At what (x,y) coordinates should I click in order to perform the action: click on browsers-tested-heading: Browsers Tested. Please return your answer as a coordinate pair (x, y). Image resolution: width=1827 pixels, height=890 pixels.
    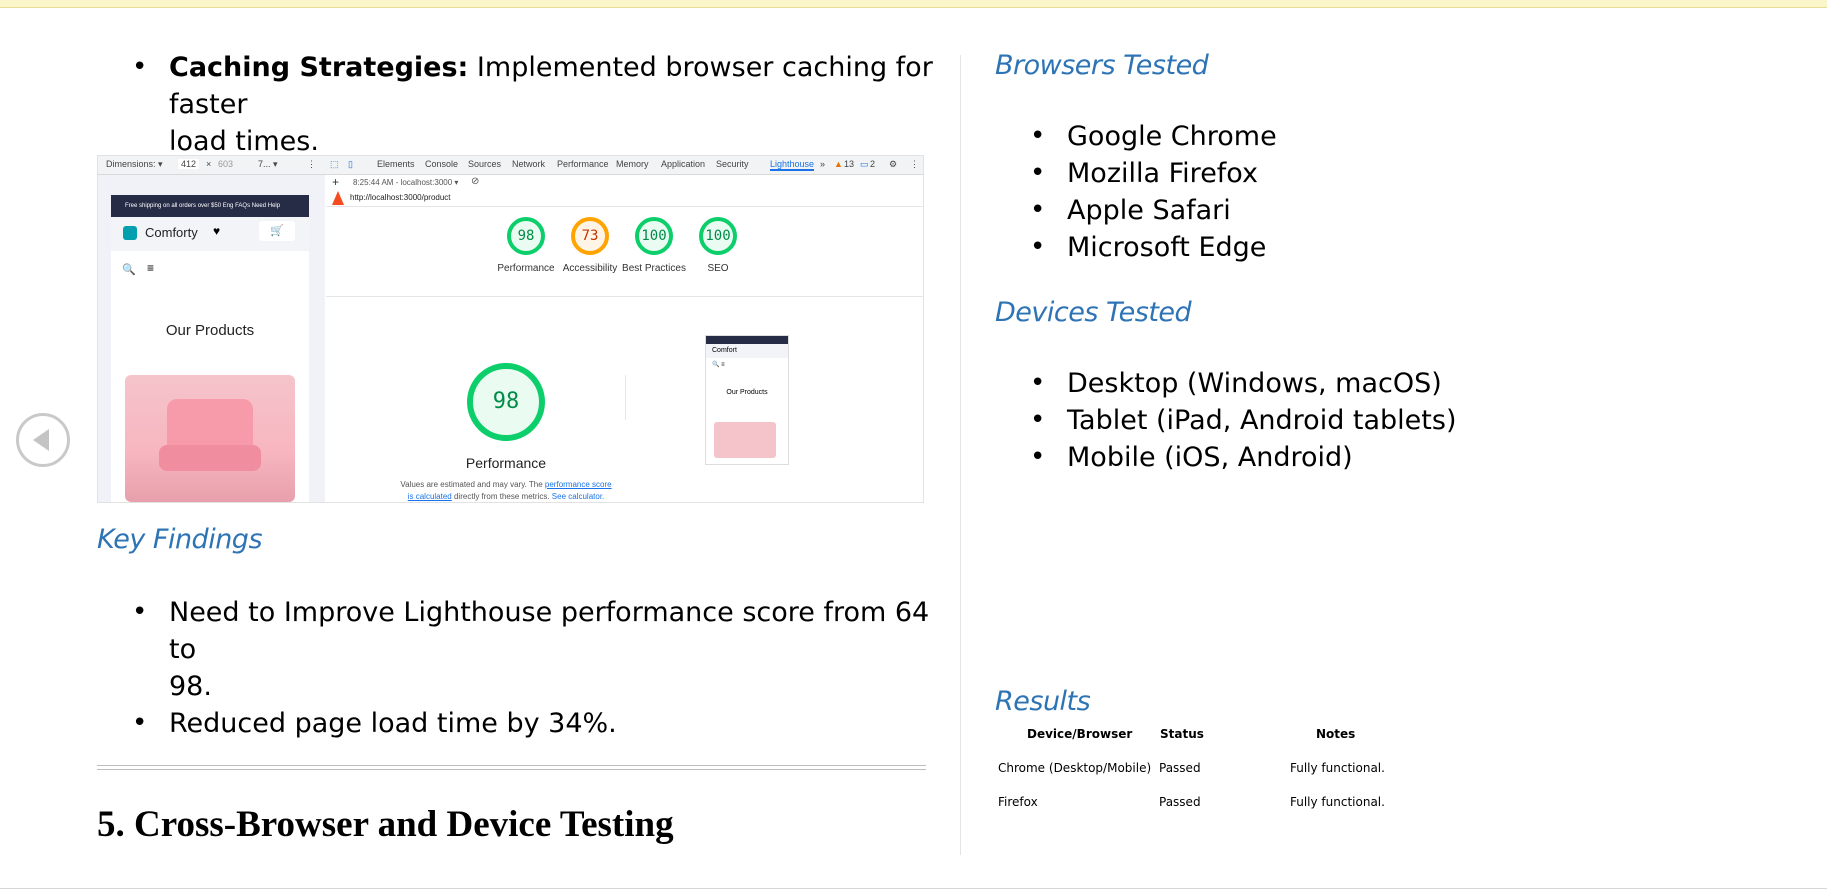
    Looking at the image, I should click on (1102, 65).